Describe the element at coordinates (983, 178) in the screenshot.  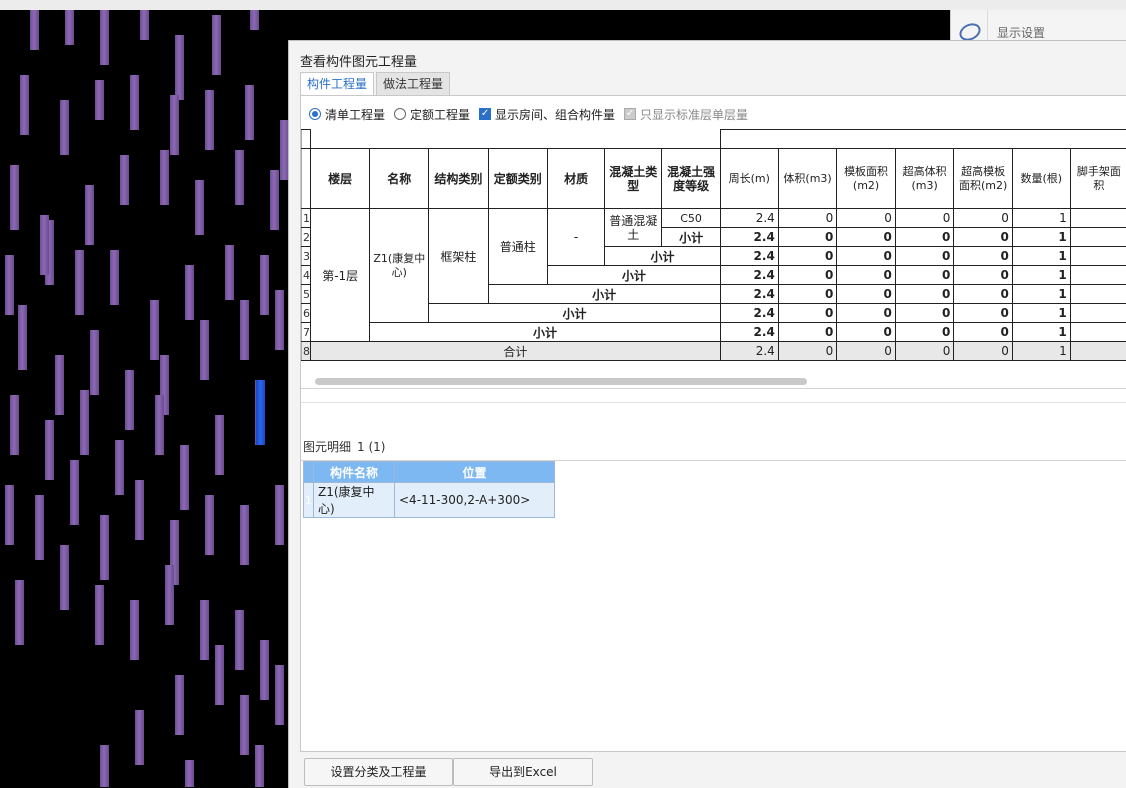
I see `col-header-high-formwork: 超高模板面积(m2)` at that location.